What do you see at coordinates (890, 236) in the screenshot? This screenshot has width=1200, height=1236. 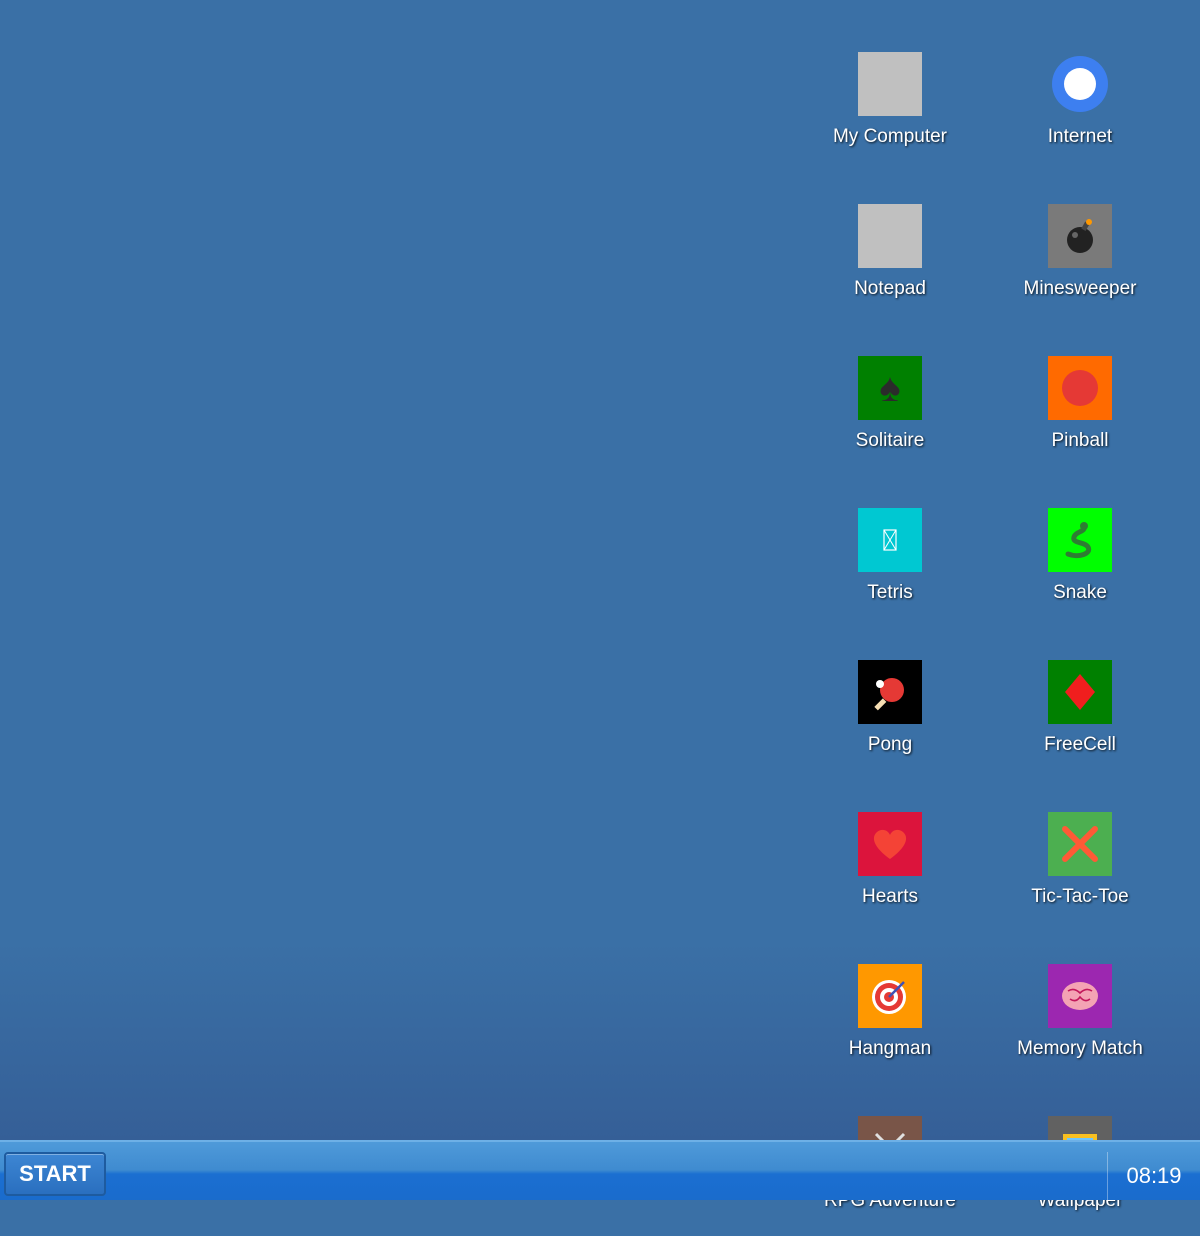 I see `notepad-icon` at bounding box center [890, 236].